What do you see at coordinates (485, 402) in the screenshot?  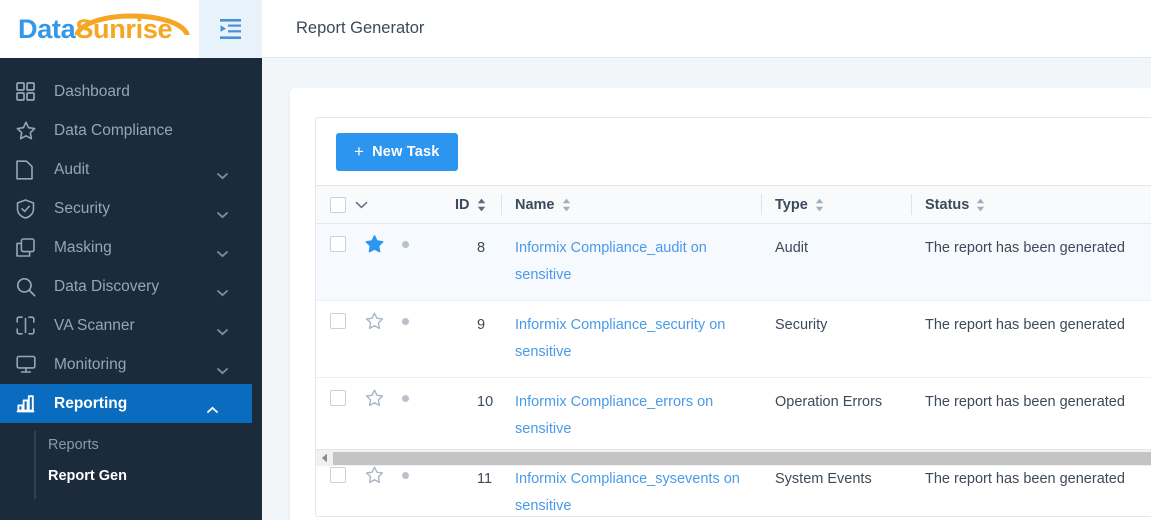 I see `row-id: 10` at bounding box center [485, 402].